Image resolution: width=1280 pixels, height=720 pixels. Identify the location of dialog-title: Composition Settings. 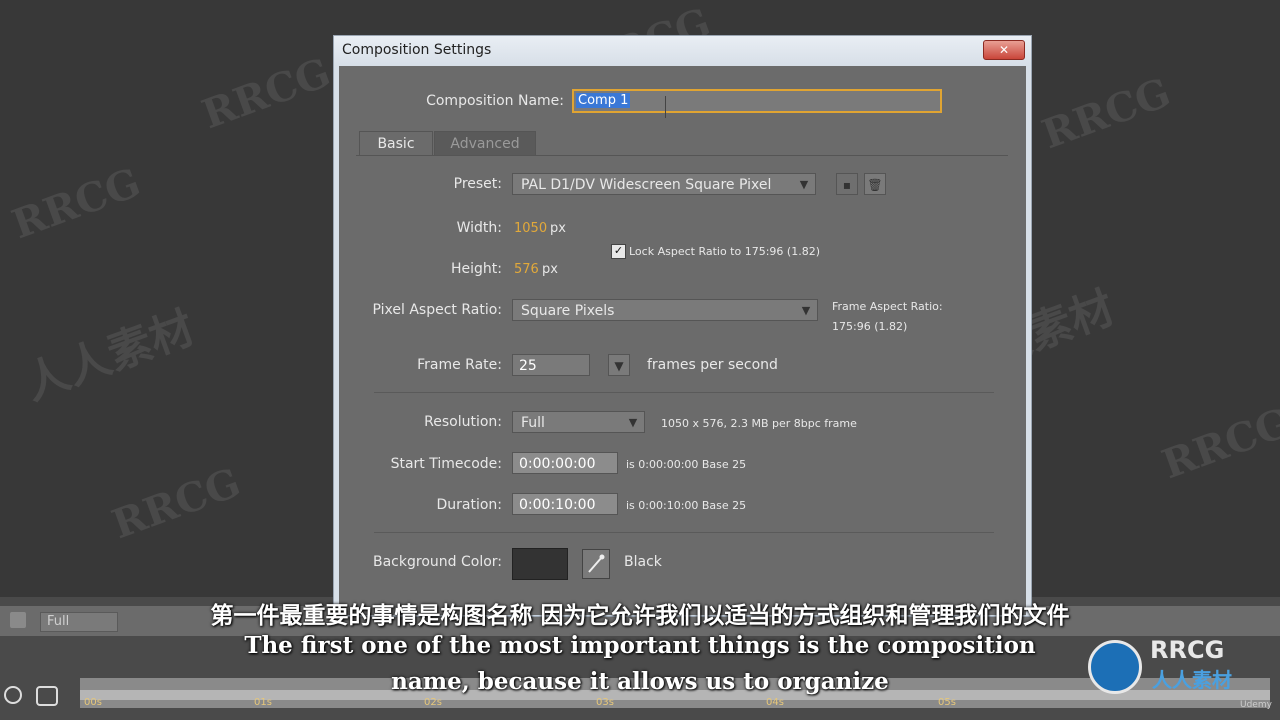
(417, 50).